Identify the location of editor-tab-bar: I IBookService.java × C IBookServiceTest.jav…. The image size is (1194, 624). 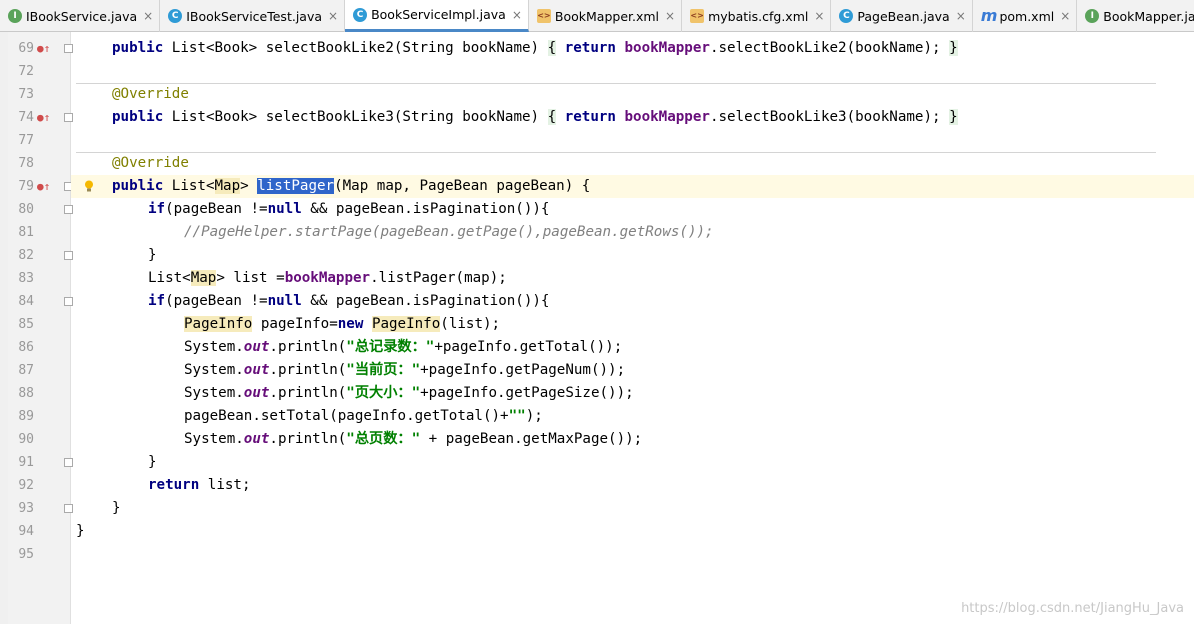
(597, 16).